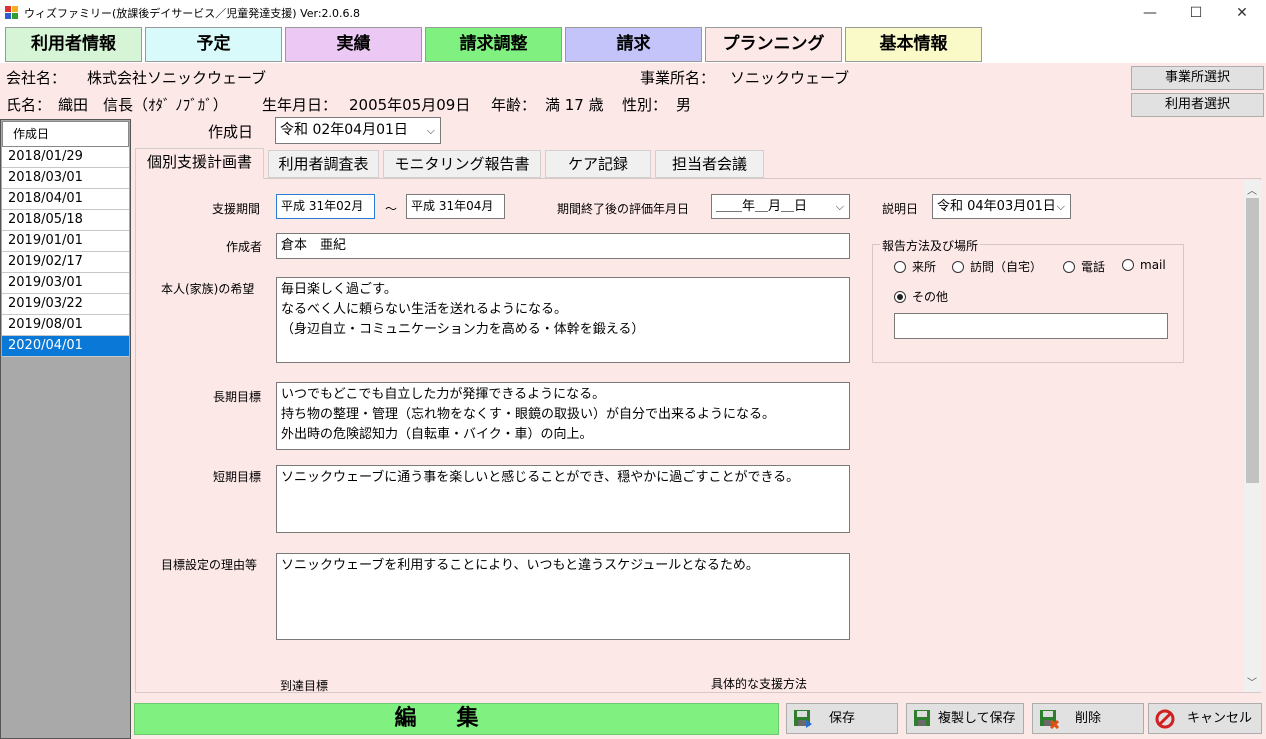  I want to click on birth-label: 生年月日：, so click(300, 105).